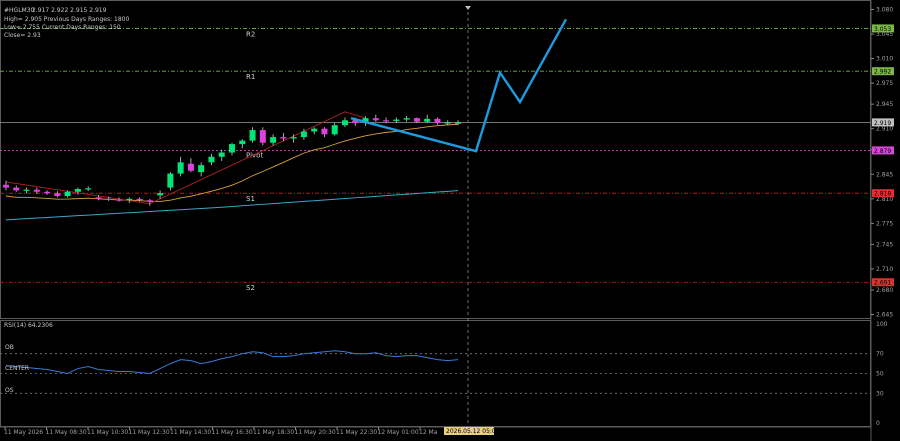 The image size is (900, 441). I want to click on rsi-tick-label: 100, so click(882, 324).